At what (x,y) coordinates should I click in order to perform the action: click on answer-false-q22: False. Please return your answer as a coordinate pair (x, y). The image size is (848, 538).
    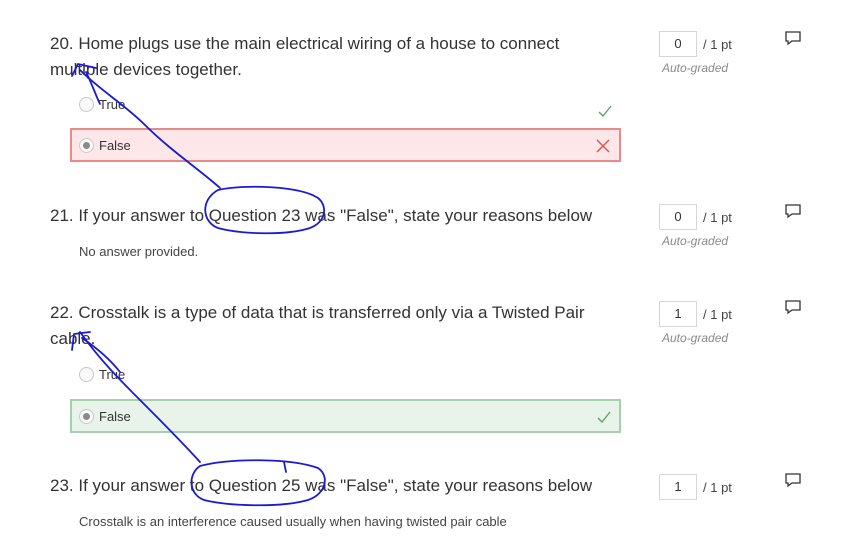
    Looking at the image, I should click on (345, 416).